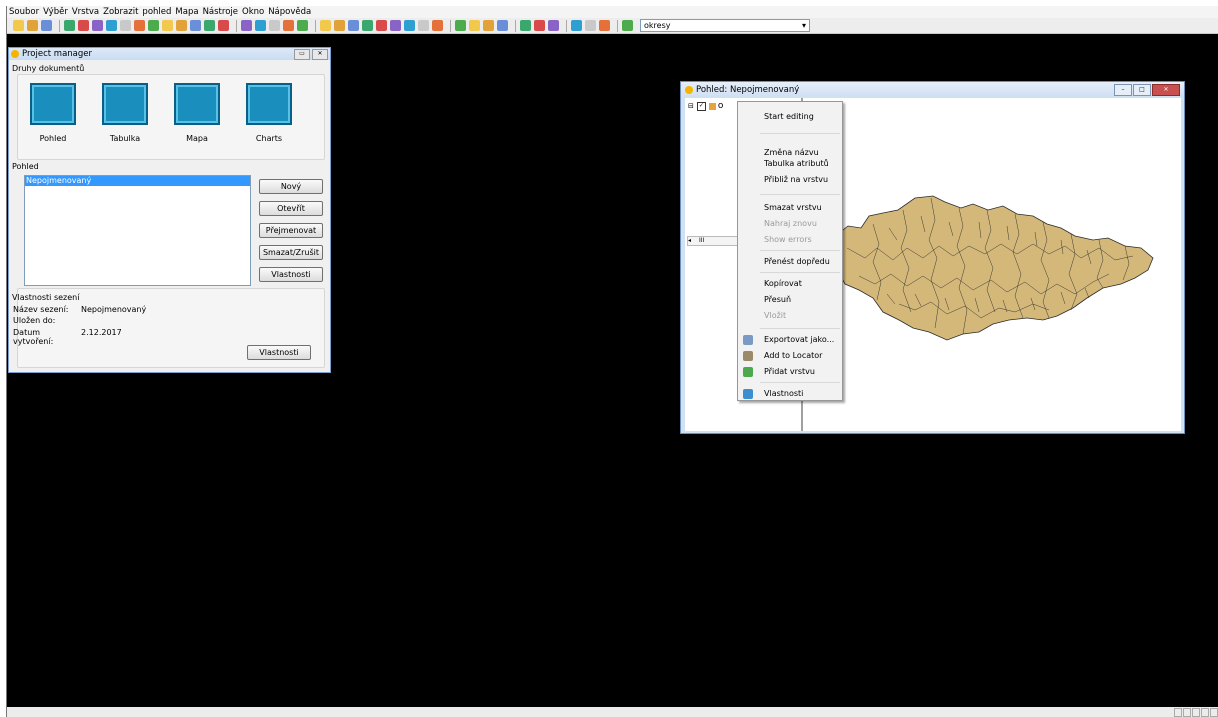  I want to click on locator-icon, so click(502, 25).